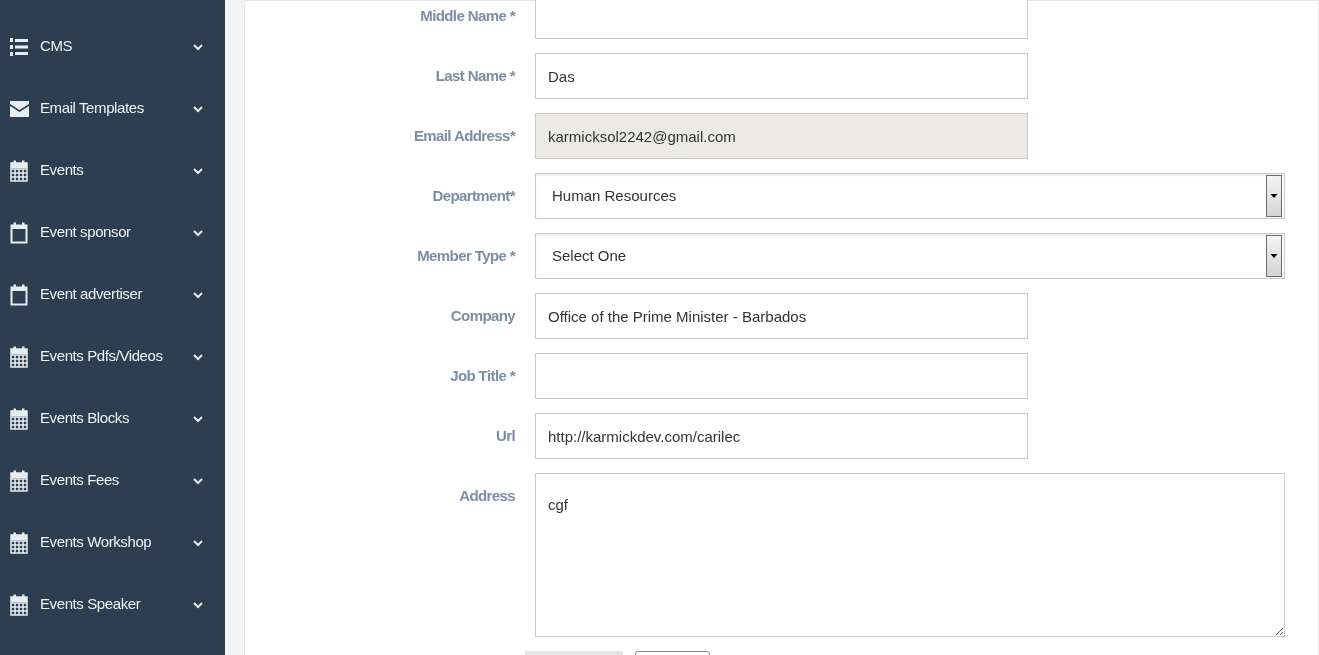  Describe the element at coordinates (112, 481) in the screenshot. I see `sidebar-item: Events Fees` at that location.